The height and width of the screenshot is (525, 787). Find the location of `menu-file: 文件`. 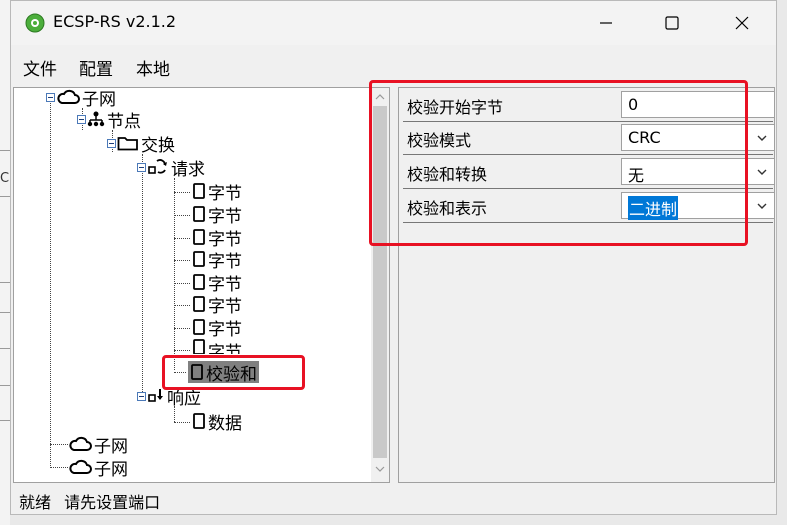

menu-file: 文件 is located at coordinates (40, 67).